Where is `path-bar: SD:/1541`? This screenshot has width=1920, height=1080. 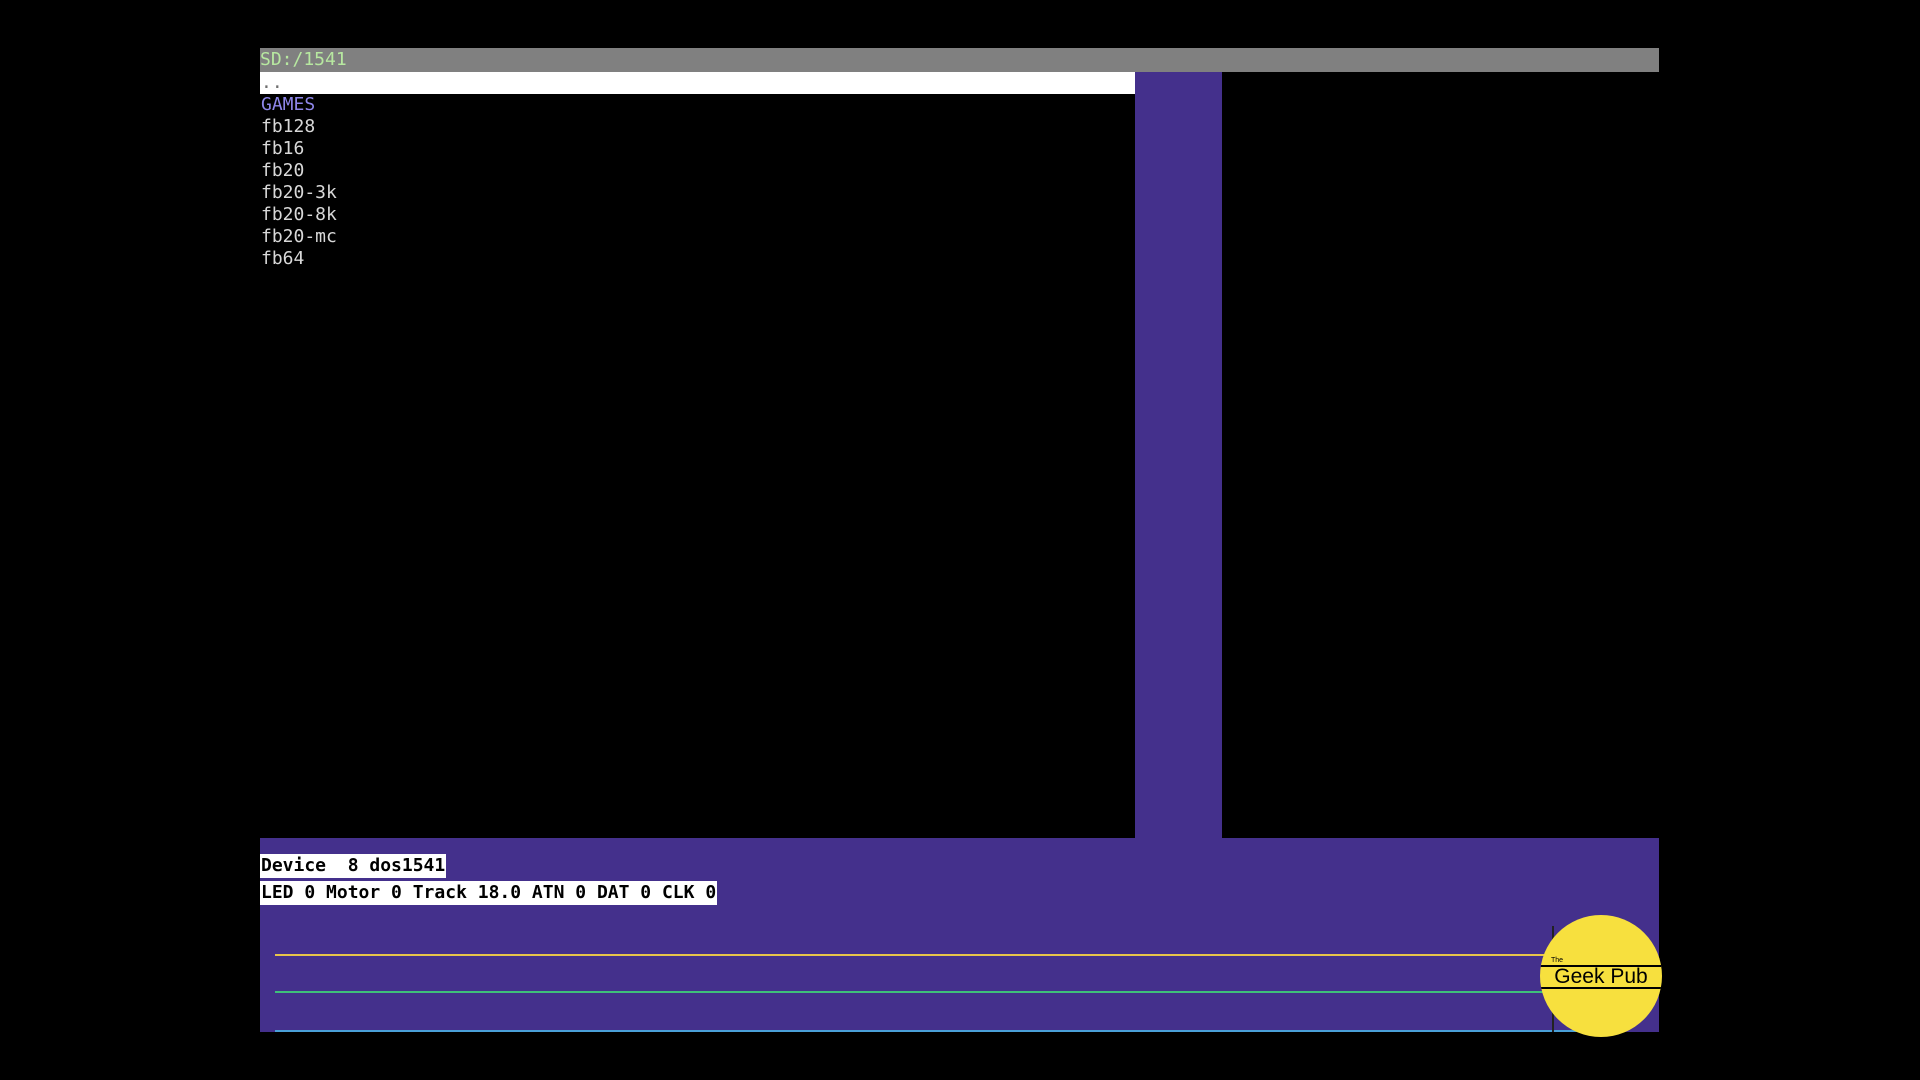
path-bar: SD:/1541 is located at coordinates (959, 60).